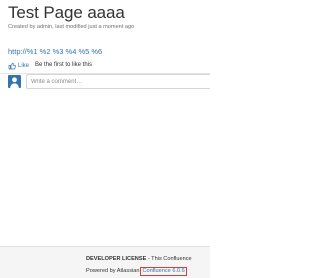 This screenshot has height=278, width=320. What do you see at coordinates (163, 271) in the screenshot?
I see `confluence-version-link: Confluence 6.0.6` at bounding box center [163, 271].